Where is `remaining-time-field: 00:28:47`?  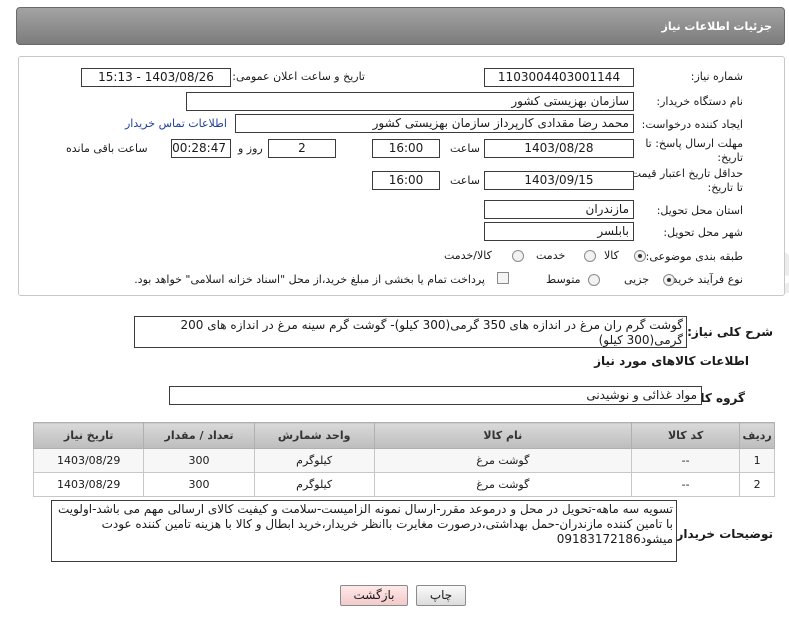
remaining-time-field: 00:28:47 is located at coordinates (201, 148).